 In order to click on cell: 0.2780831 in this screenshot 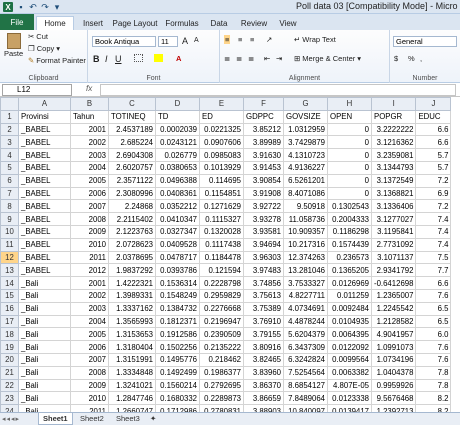, I will do `click(221, 408)`.